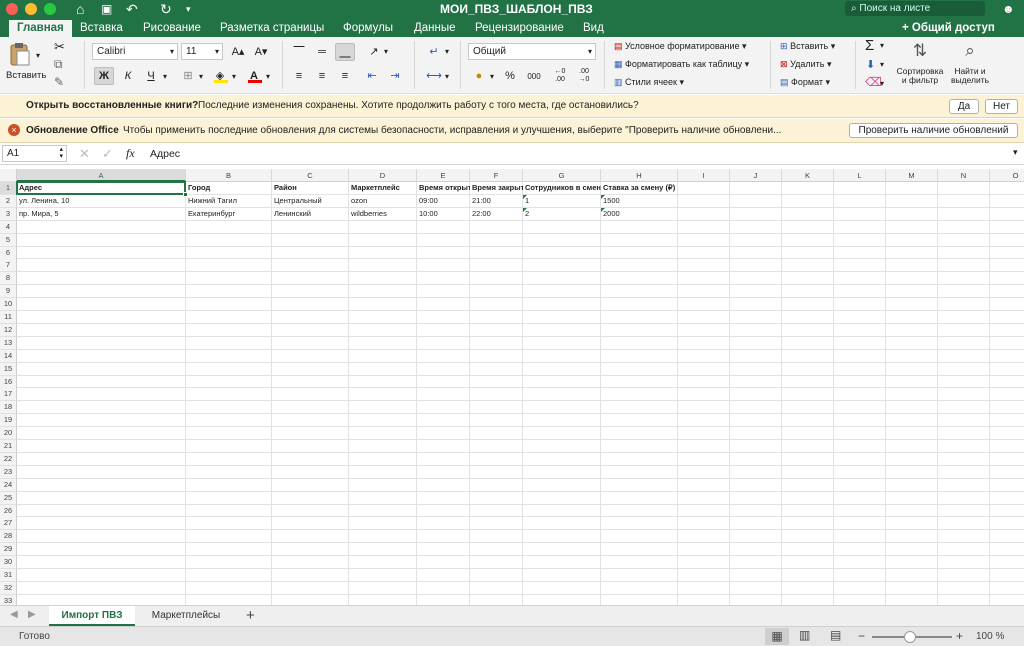  I want to click on align-center-button: ≡, so click(322, 76).